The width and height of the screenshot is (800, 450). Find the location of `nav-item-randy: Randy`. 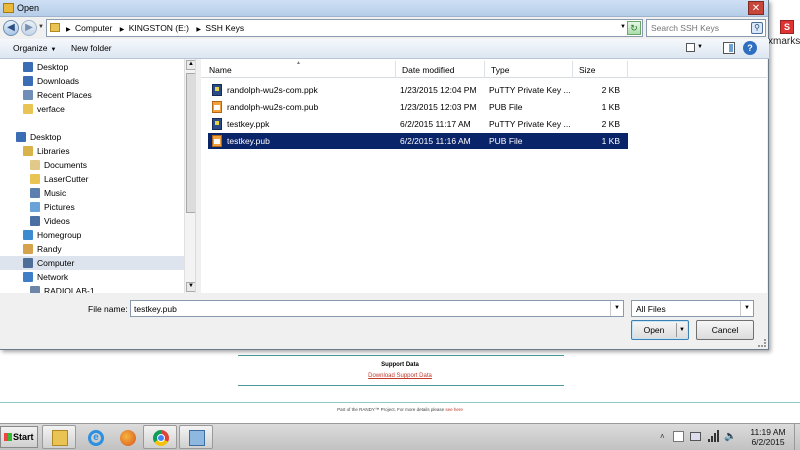

nav-item-randy: Randy is located at coordinates (92, 249).